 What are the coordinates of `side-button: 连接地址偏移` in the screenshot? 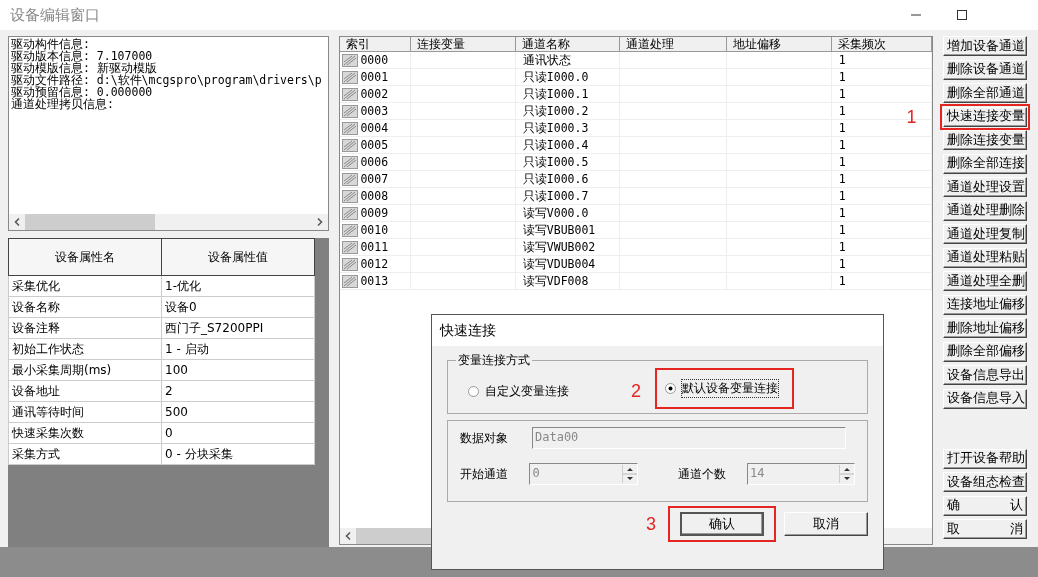 It's located at (985, 304).